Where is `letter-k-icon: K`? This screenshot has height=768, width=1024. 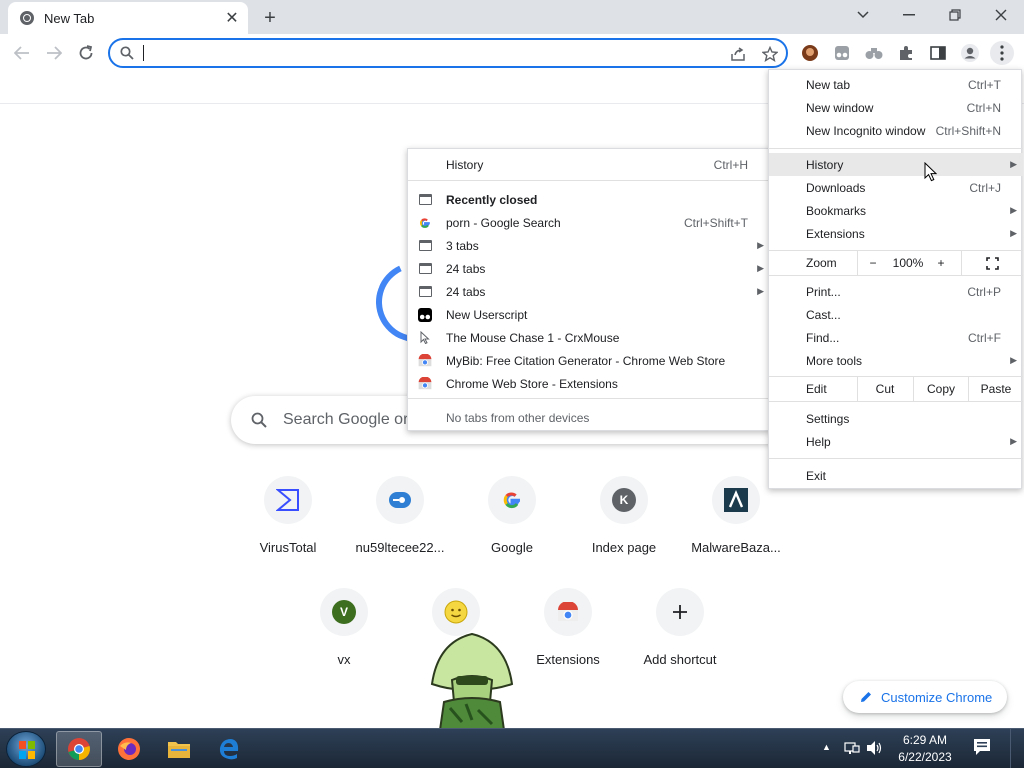
letter-k-icon: K is located at coordinates (624, 500).